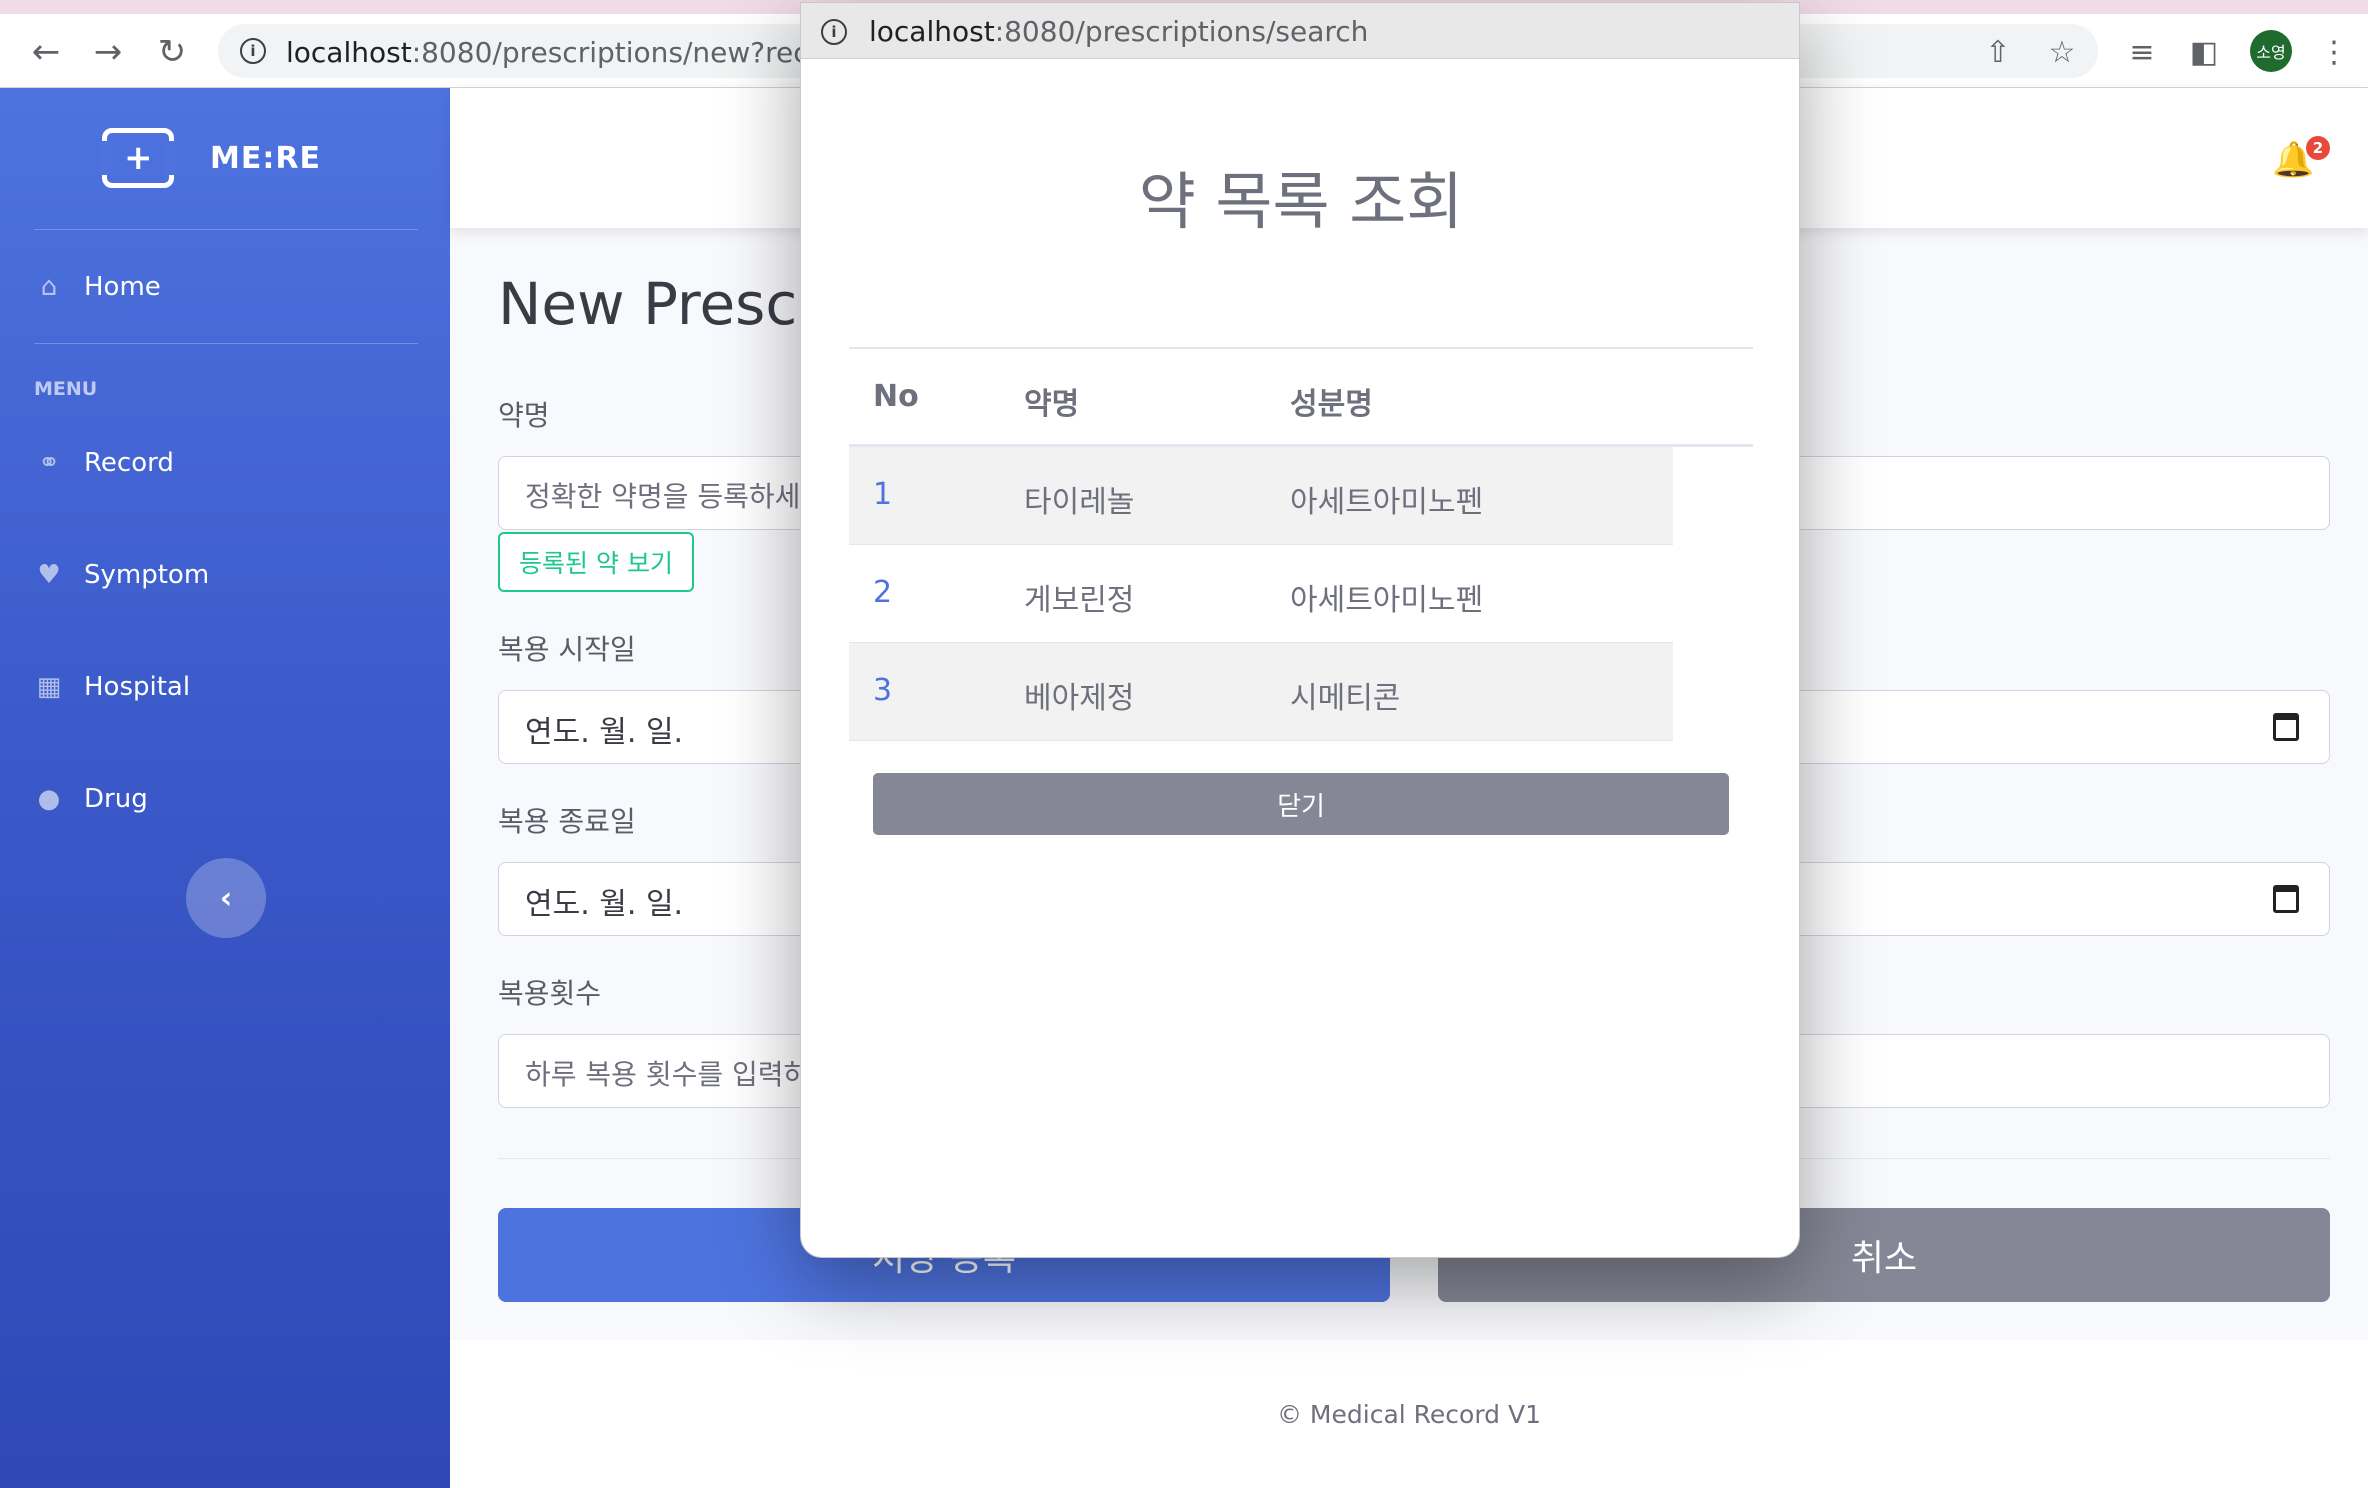  I want to click on footer: © Medical Record V1, so click(1409, 1414).